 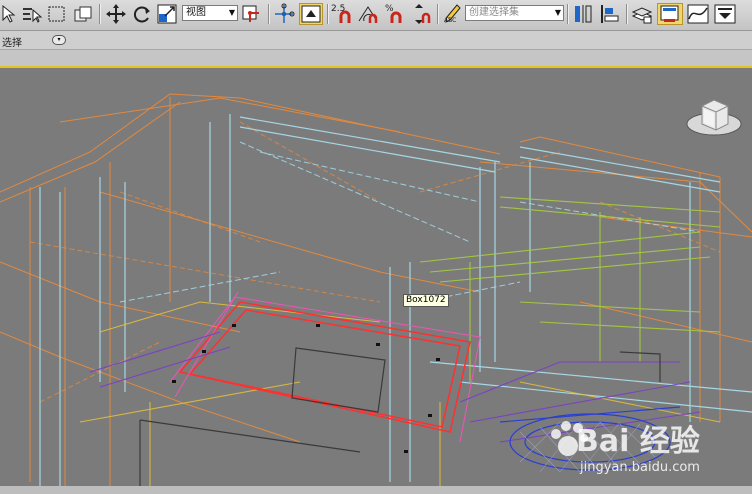 What do you see at coordinates (376, 58) in the screenshot?
I see `viewport-header-gap` at bounding box center [376, 58].